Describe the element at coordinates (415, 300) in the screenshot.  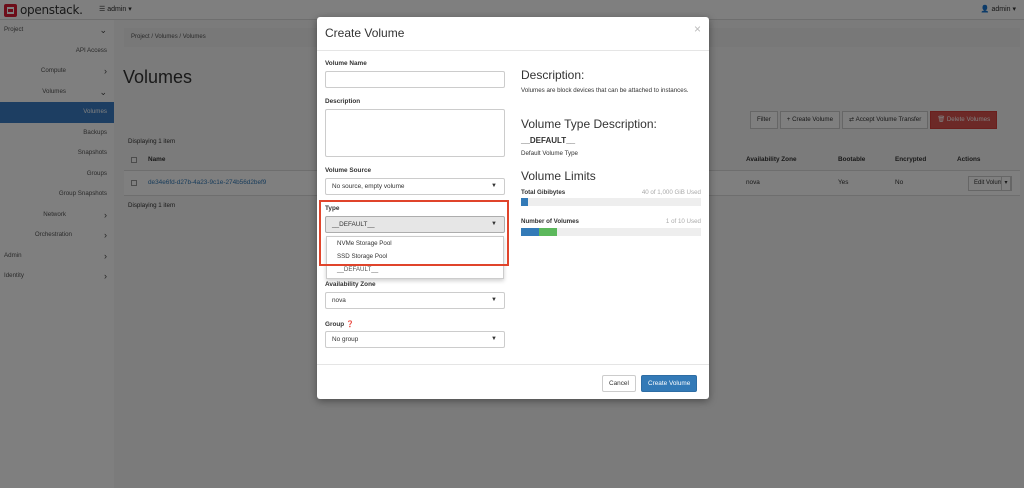
I see `availability-zone-select: nova ▼` at that location.